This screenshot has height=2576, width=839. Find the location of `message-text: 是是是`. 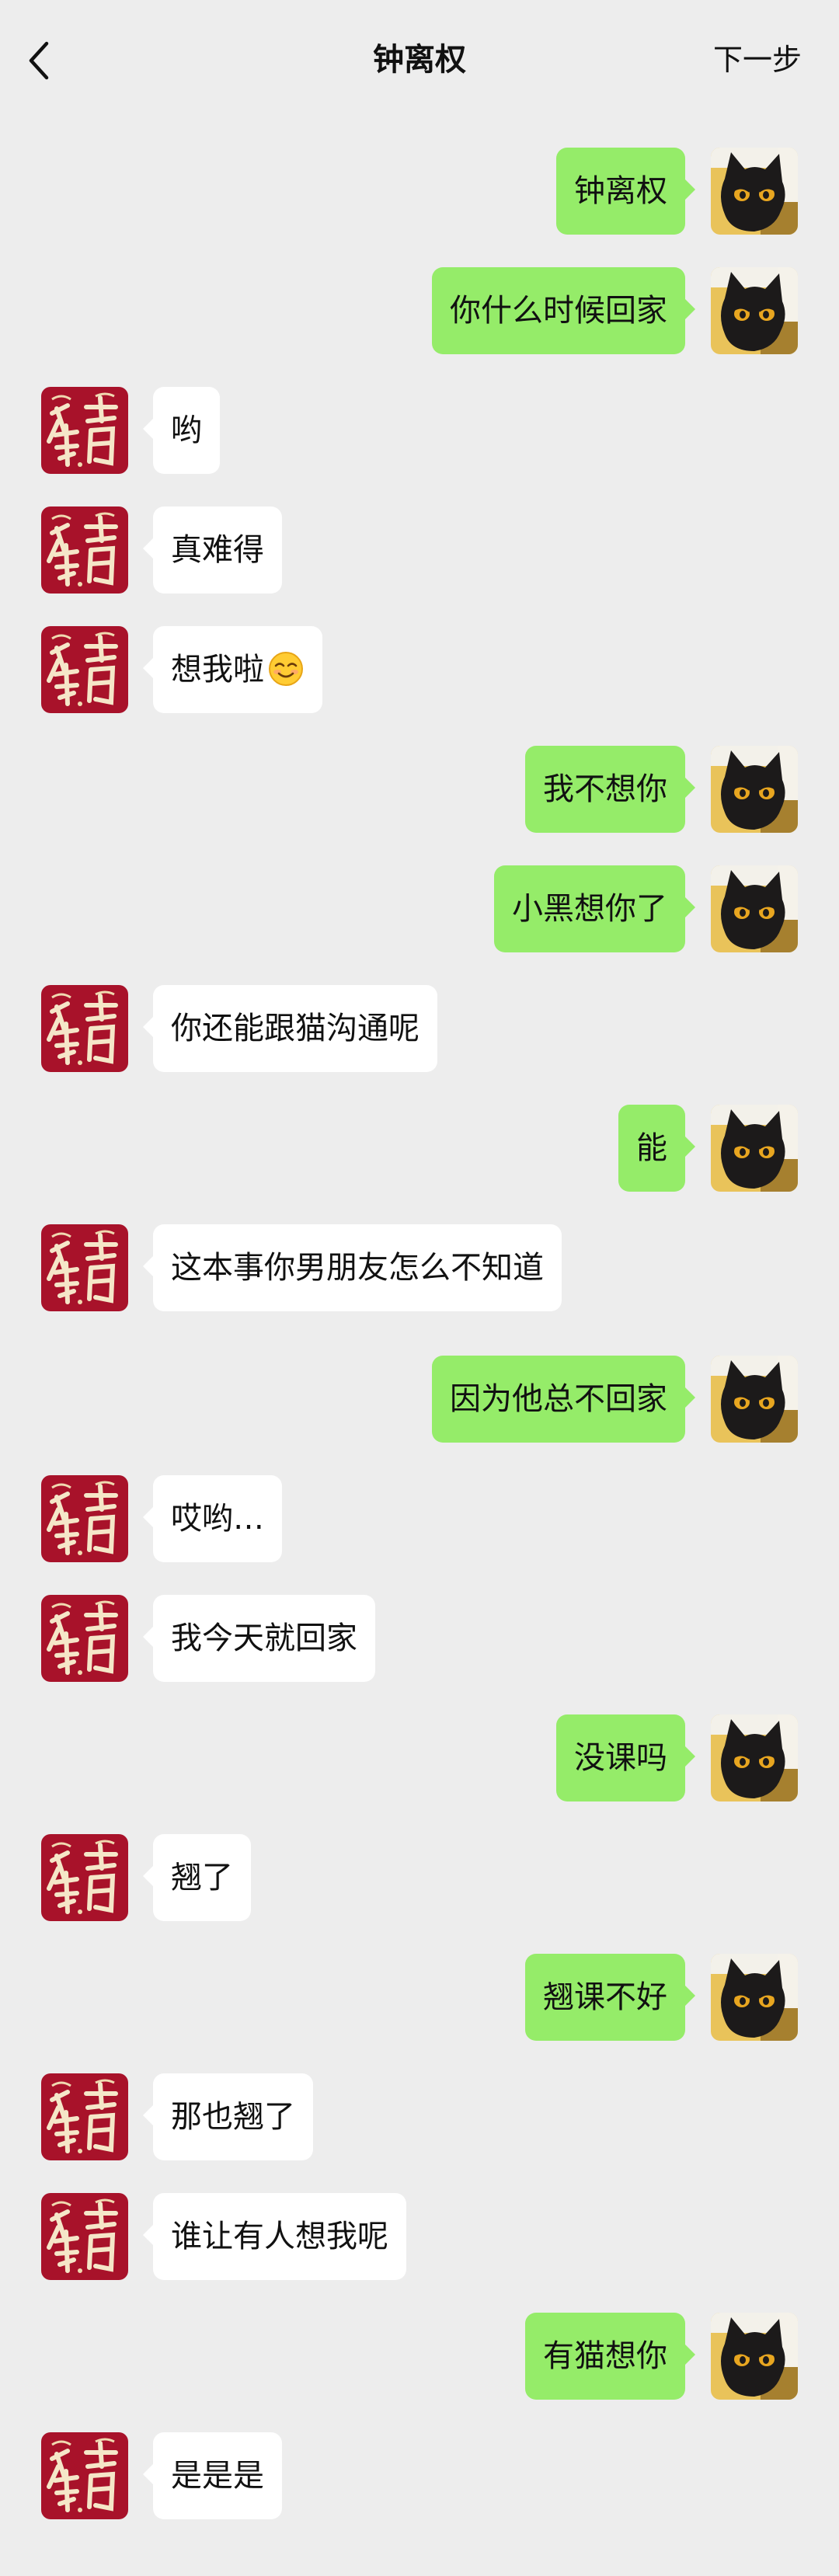

message-text: 是是是 is located at coordinates (218, 2476).